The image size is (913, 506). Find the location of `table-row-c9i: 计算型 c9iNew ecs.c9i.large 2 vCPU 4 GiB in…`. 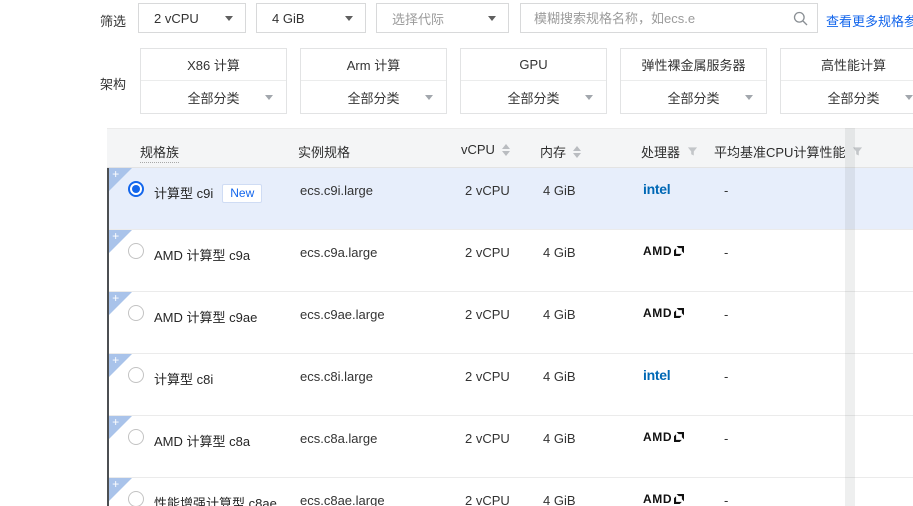

table-row-c9i: 计算型 c9iNew ecs.c9i.large 2 vCPU 4 GiB in… is located at coordinates (511, 198).